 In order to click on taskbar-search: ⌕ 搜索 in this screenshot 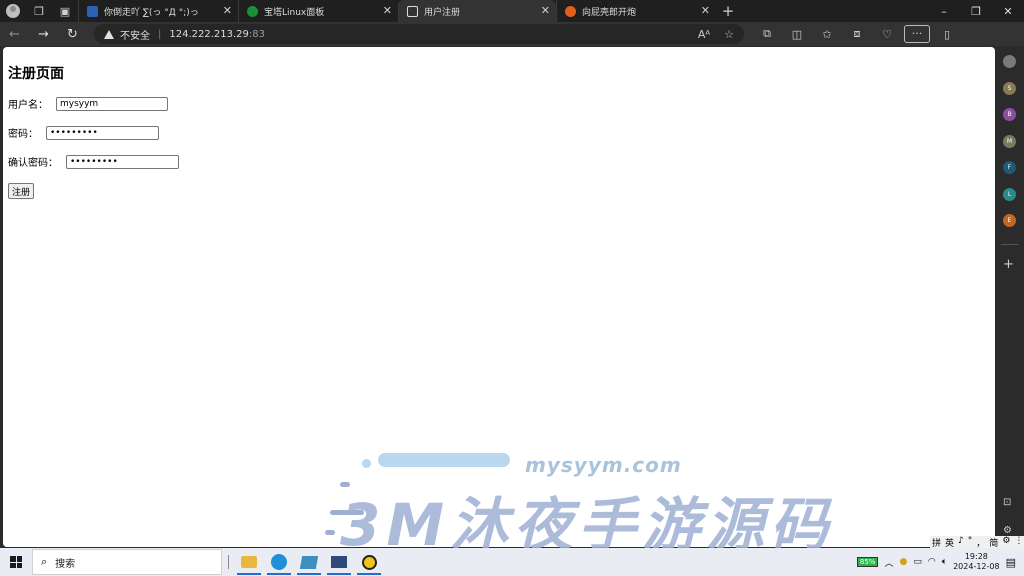, I will do `click(127, 562)`.